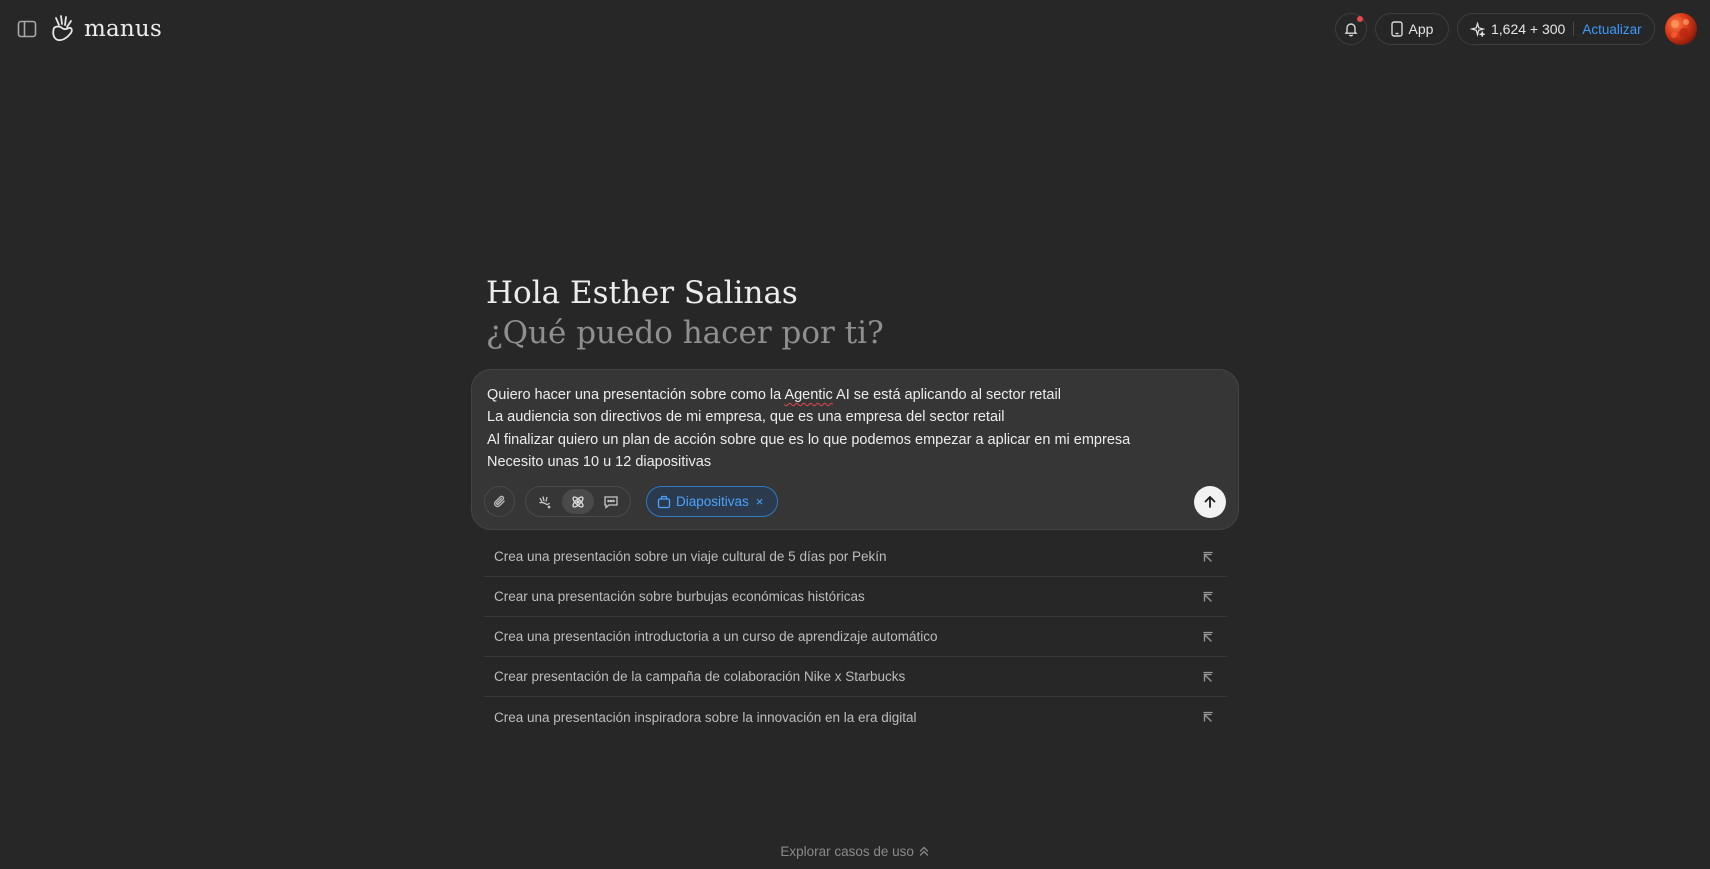 The image size is (1710, 869). What do you see at coordinates (642, 293) in the screenshot?
I see `greeting-title: Hola Esther Salinas` at bounding box center [642, 293].